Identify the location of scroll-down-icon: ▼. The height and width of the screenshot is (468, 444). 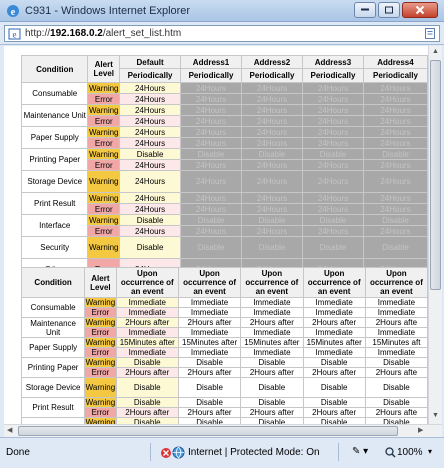
(435, 415).